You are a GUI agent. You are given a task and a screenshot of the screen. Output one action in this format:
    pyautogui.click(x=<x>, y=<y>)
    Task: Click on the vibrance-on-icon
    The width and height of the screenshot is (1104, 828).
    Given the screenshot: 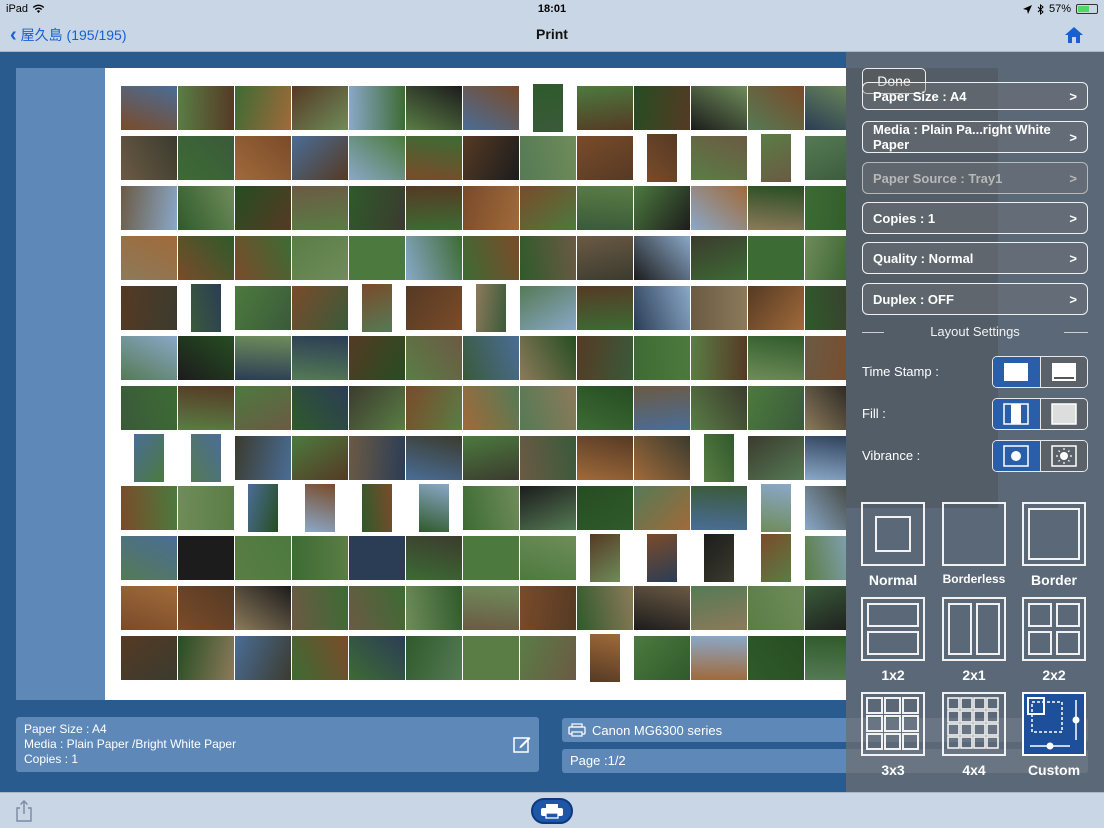 What is the action you would take?
    pyautogui.click(x=1064, y=456)
    